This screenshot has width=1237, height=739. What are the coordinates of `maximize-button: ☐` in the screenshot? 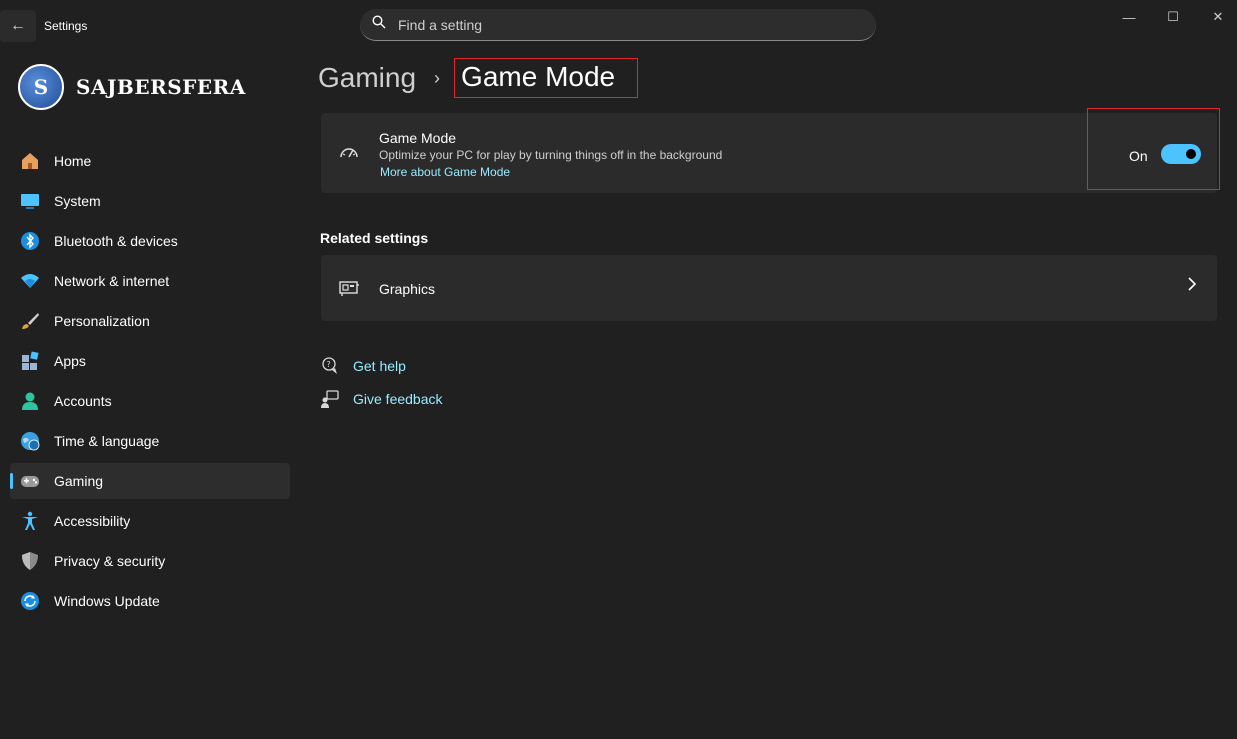 It's located at (1173, 17).